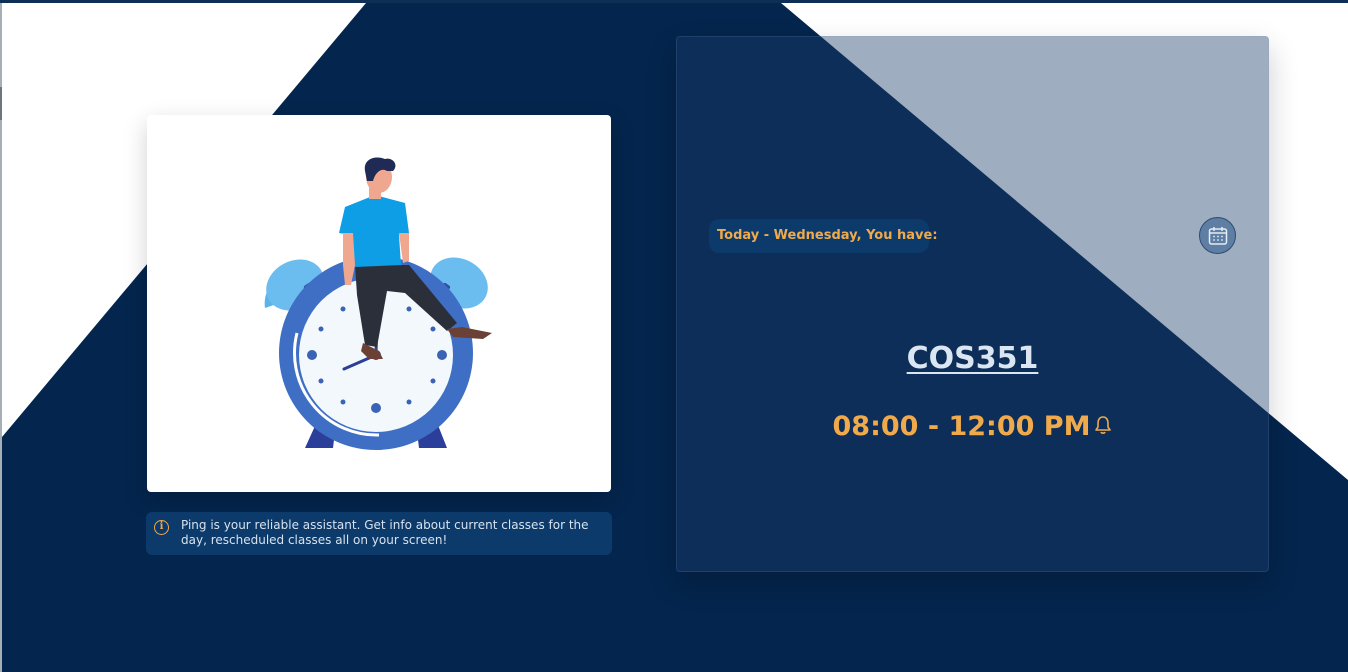 The width and height of the screenshot is (1348, 672). Describe the element at coordinates (161, 527) in the screenshot. I see `info-icon: i` at that location.